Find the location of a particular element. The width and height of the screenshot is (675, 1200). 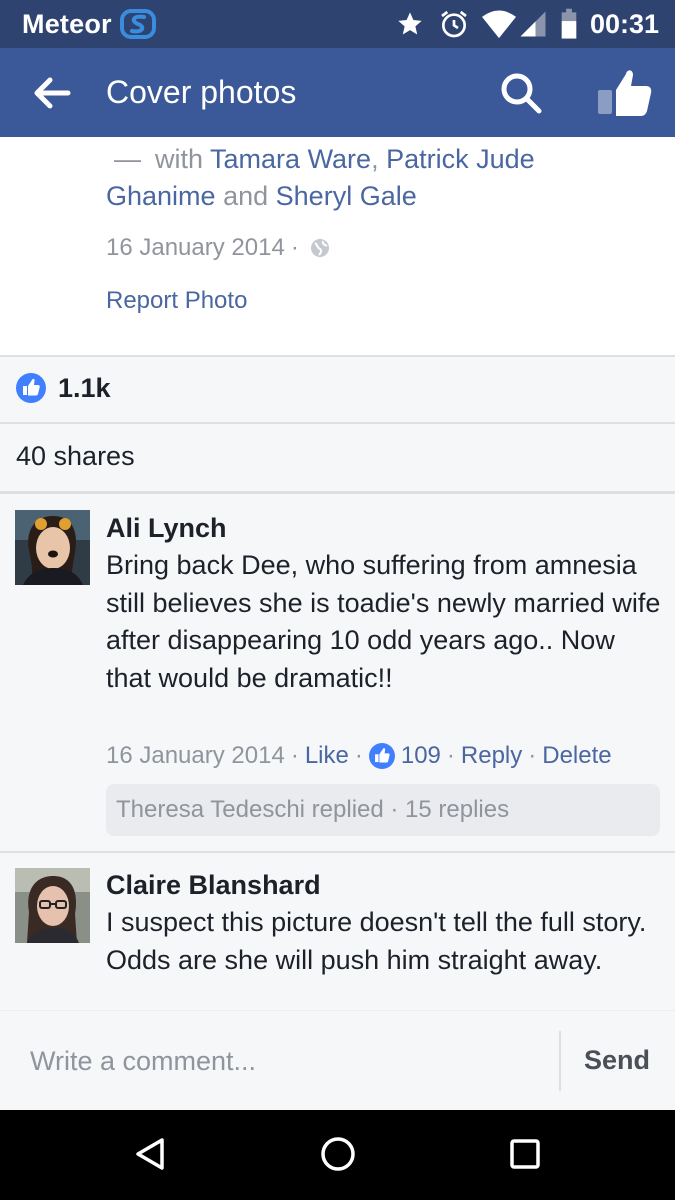

status-icons: 00:31 is located at coordinates (527, 24).